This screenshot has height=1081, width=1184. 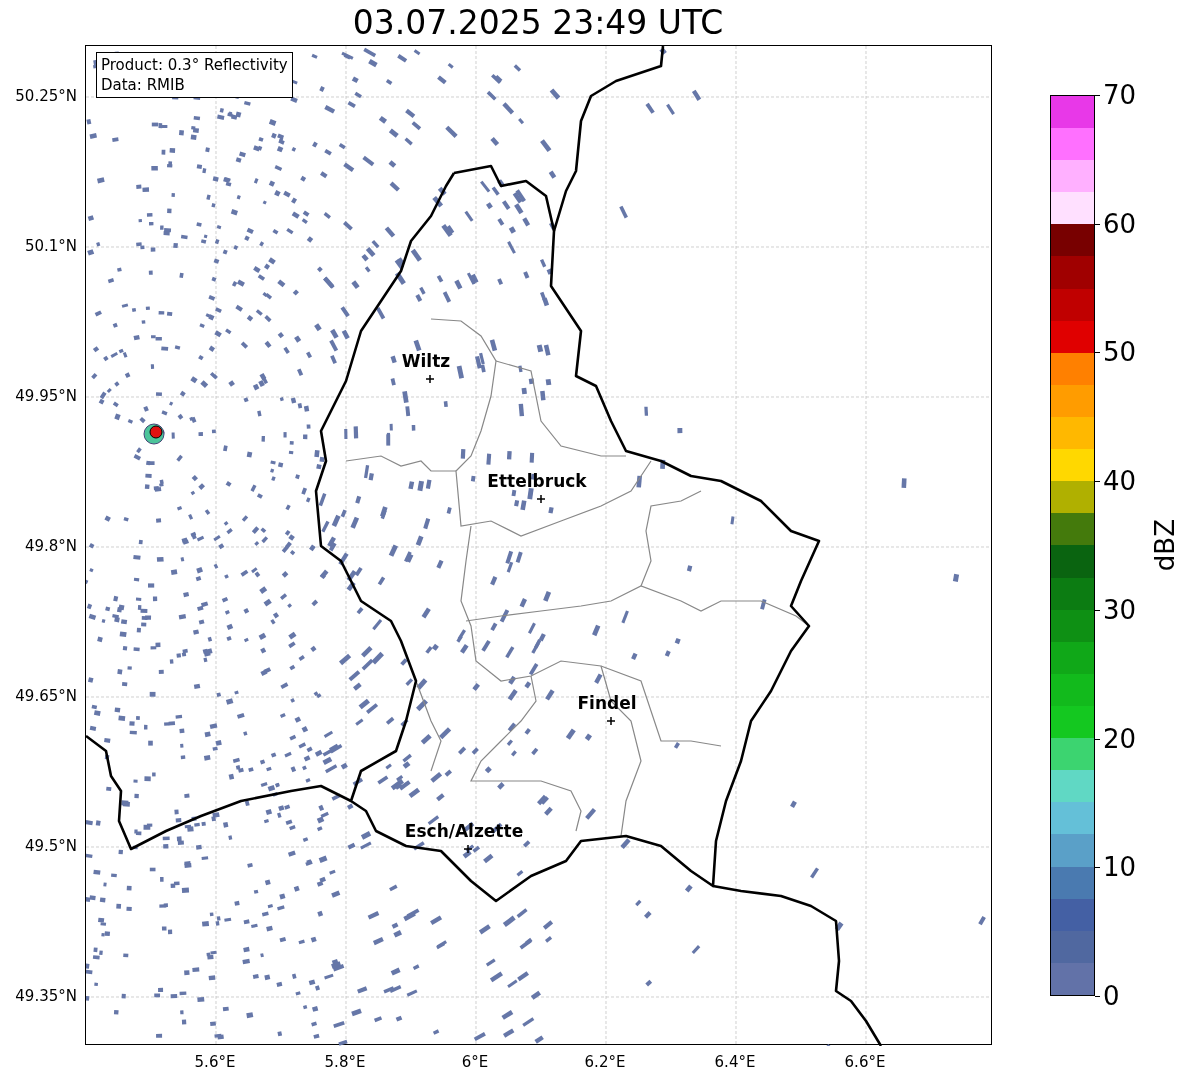 I want to click on info-text: Product: 0.3° Reflectivity, so click(x=194, y=65).